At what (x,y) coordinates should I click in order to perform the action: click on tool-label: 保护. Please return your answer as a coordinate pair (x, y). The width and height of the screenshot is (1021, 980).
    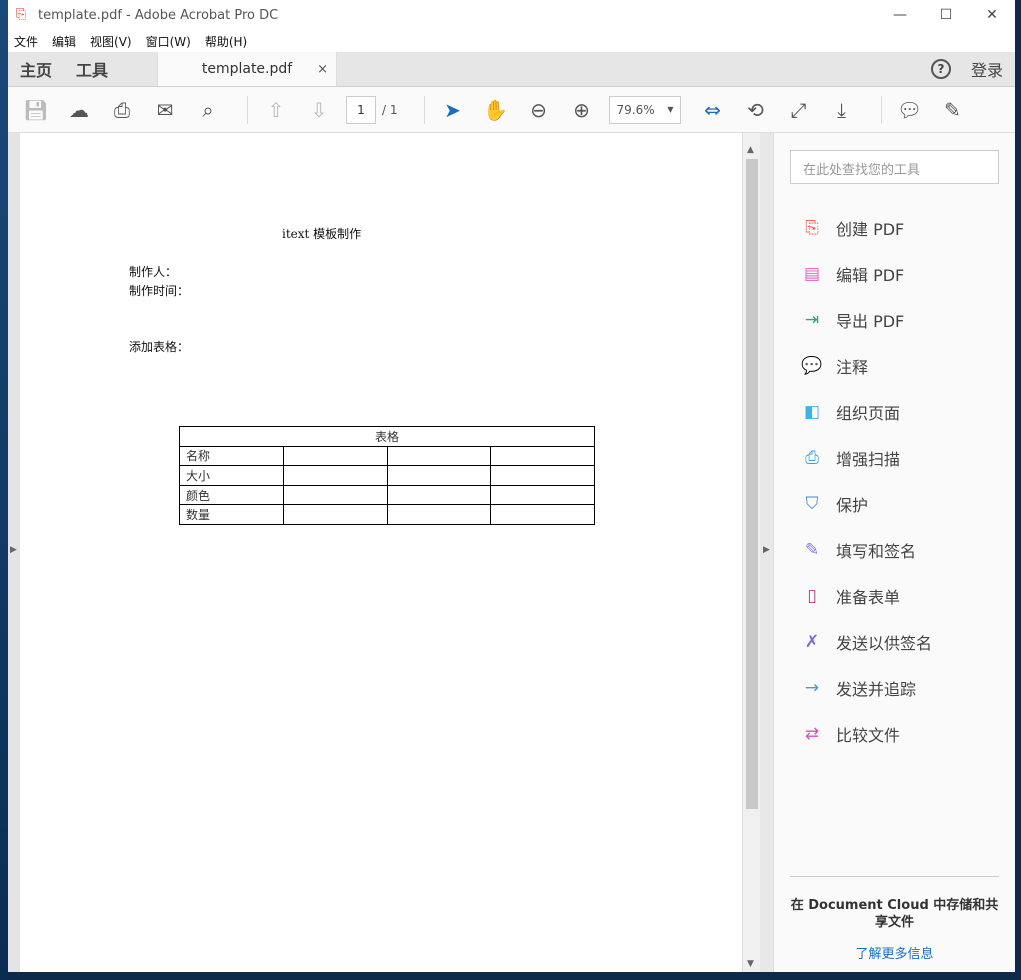
    Looking at the image, I should click on (852, 505).